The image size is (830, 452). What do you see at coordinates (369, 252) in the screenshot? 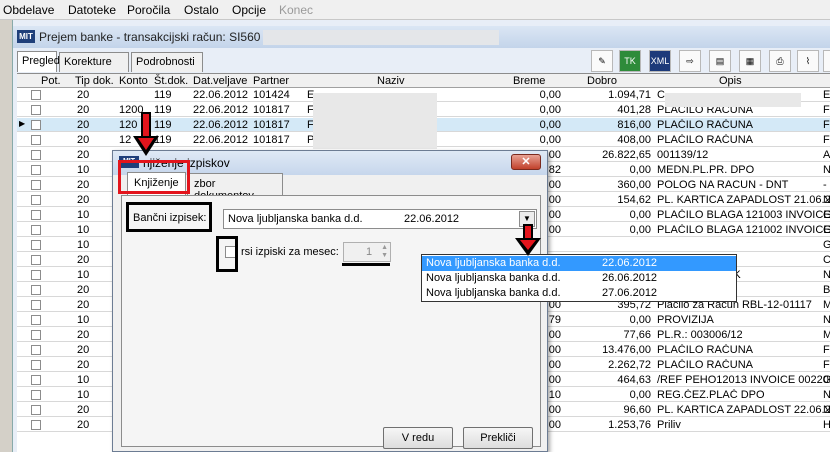
I see `month-value: 1` at bounding box center [369, 252].